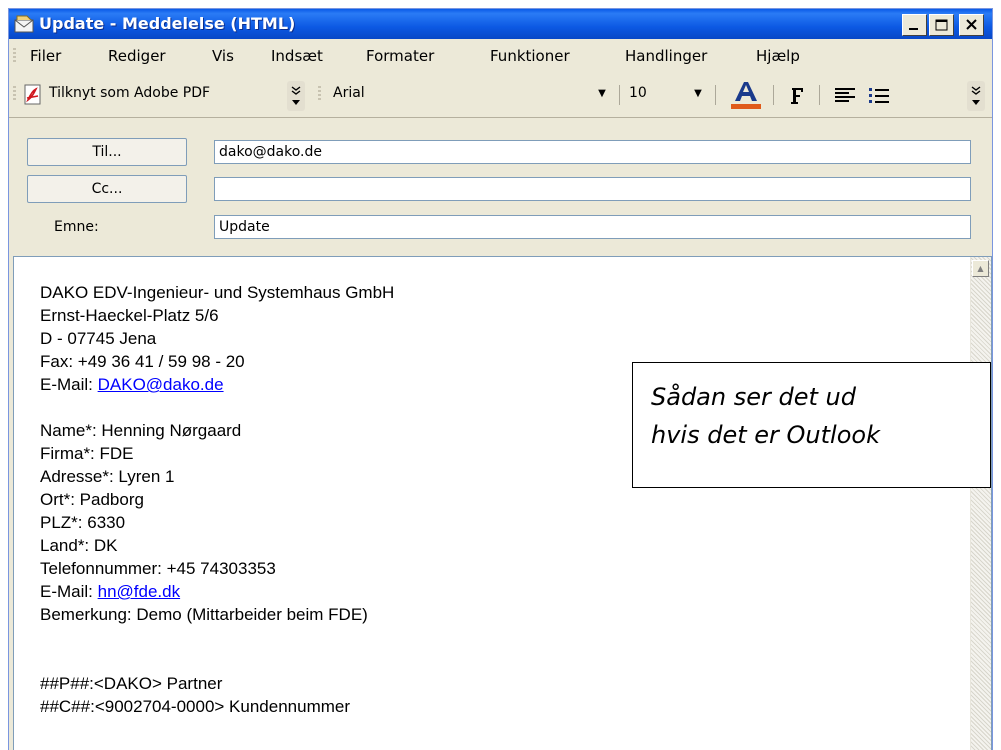 The height and width of the screenshot is (750, 1001). I want to click on menu-rediger: Rediger, so click(137, 56).